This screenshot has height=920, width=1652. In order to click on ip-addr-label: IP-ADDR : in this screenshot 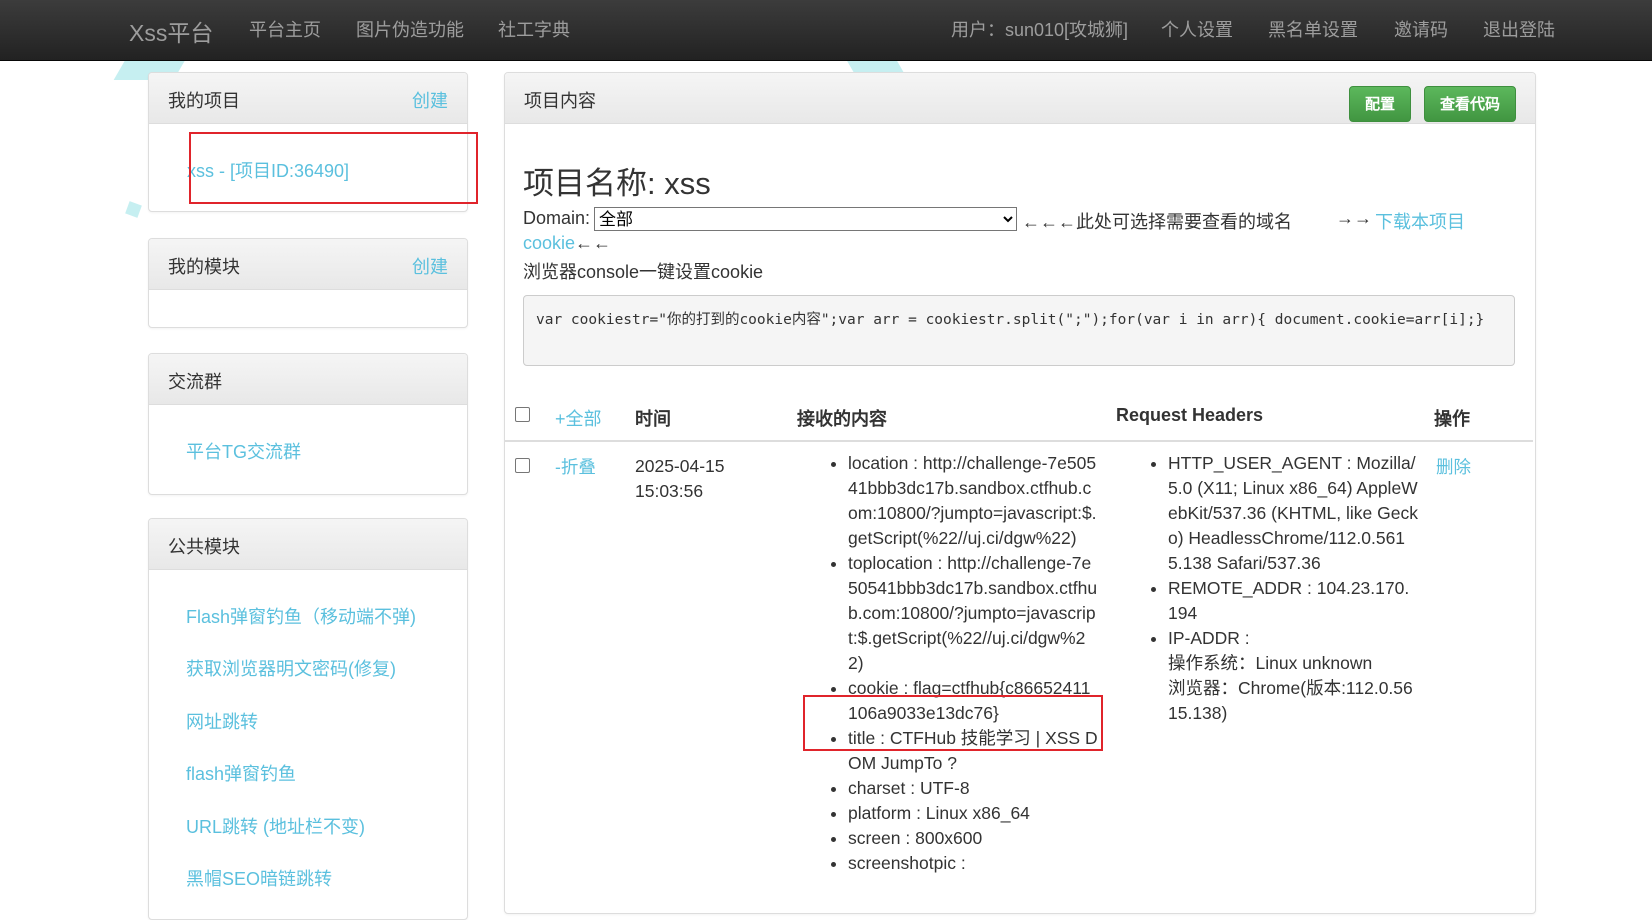, I will do `click(1209, 638)`.